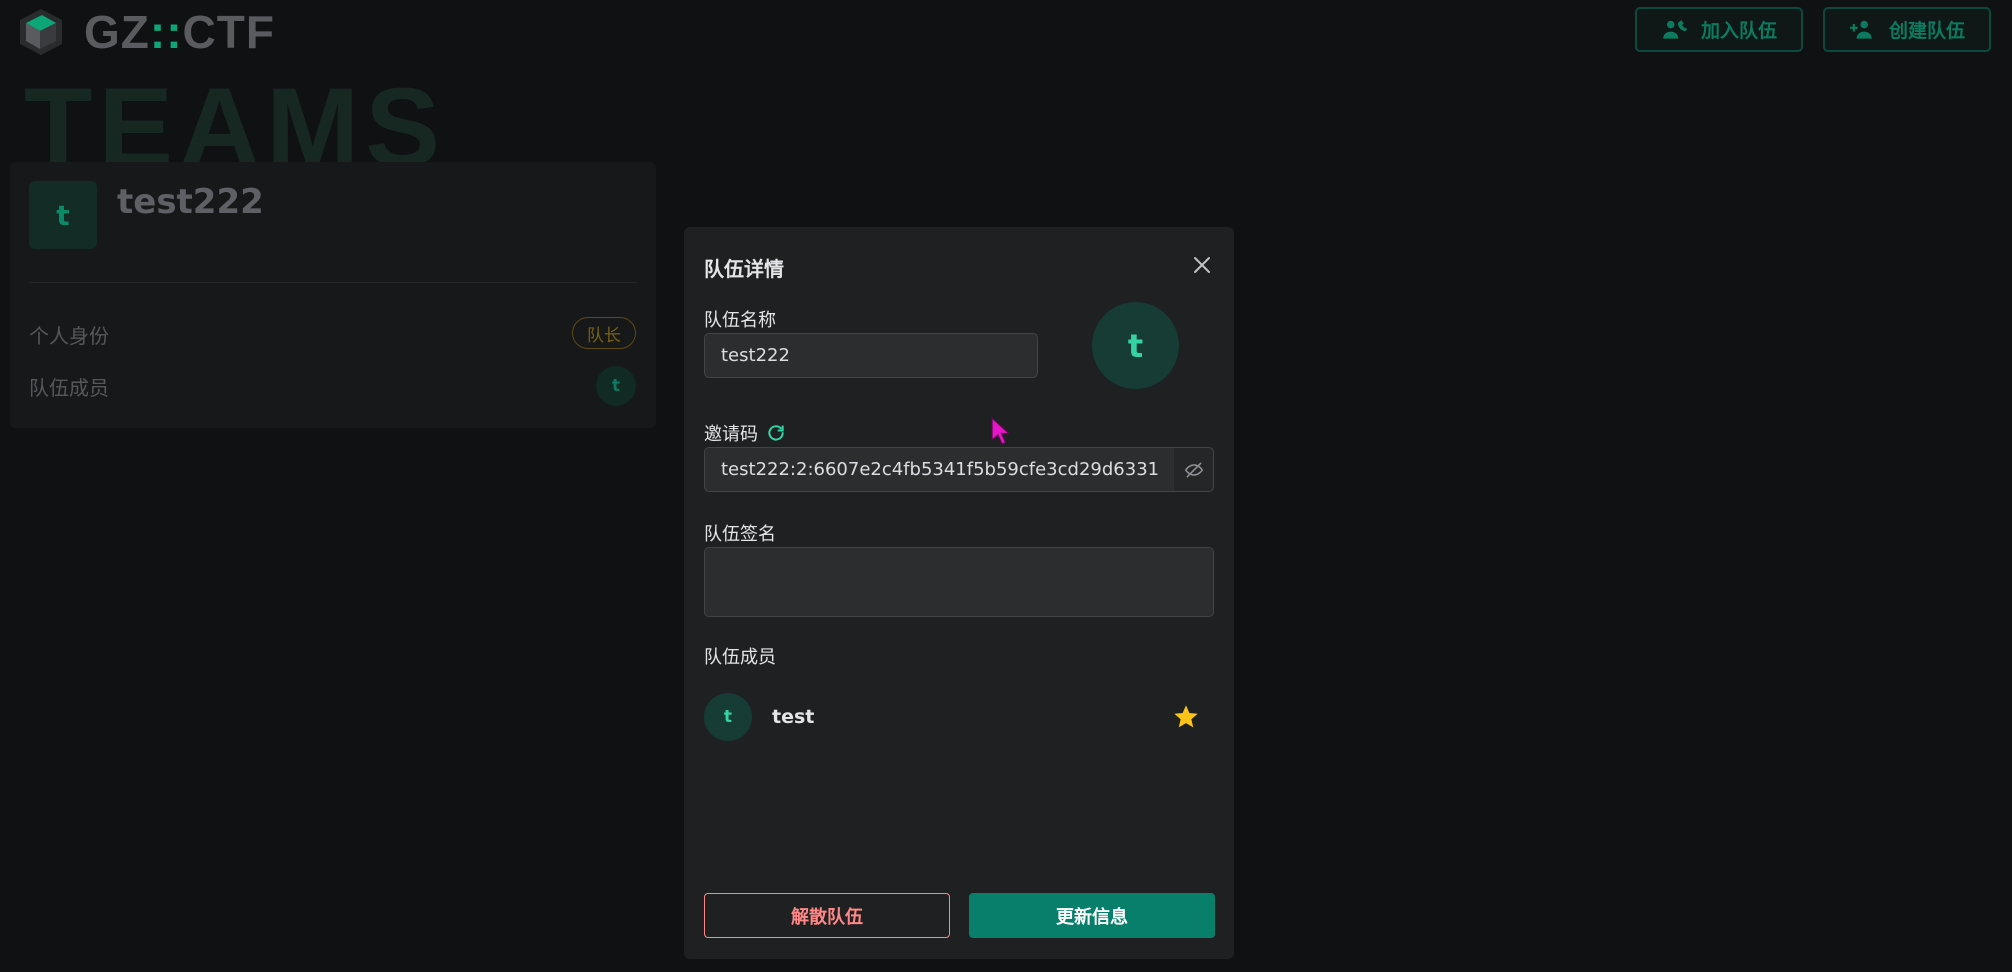 The height and width of the screenshot is (972, 2012). I want to click on modal-title: 队伍详情, so click(744, 269).